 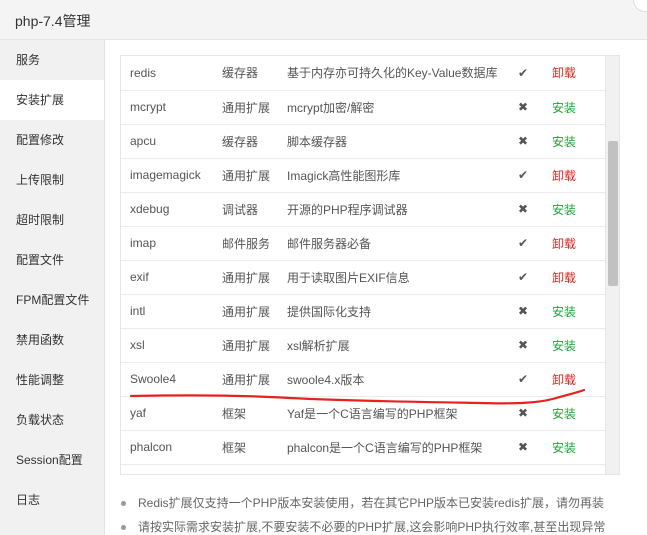 I want to click on table-row: yaf 框架 Yaf是一个C语言编写的PHP框架 ✖ 安装, so click(x=364, y=413).